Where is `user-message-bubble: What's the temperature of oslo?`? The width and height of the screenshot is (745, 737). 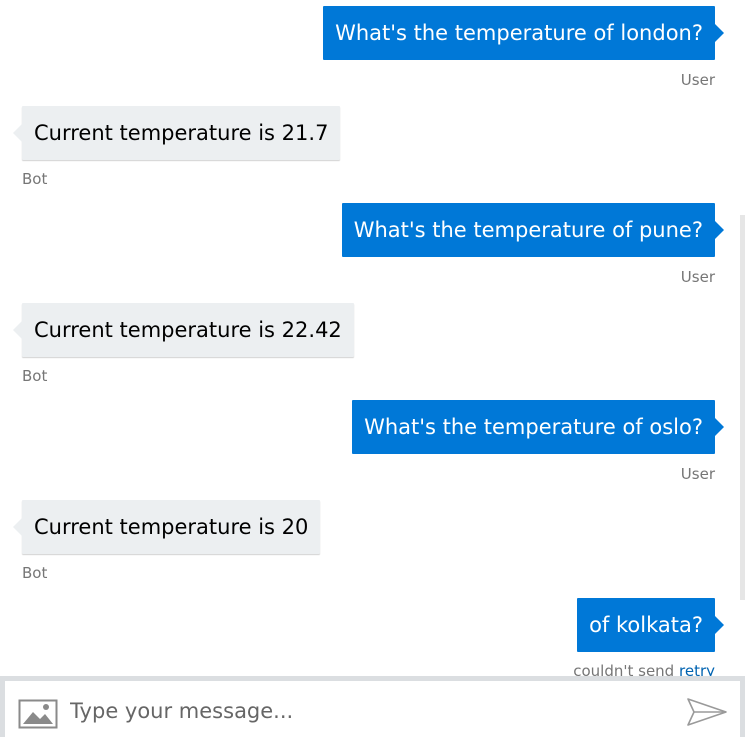 user-message-bubble: What's the temperature of oslo? is located at coordinates (538, 427).